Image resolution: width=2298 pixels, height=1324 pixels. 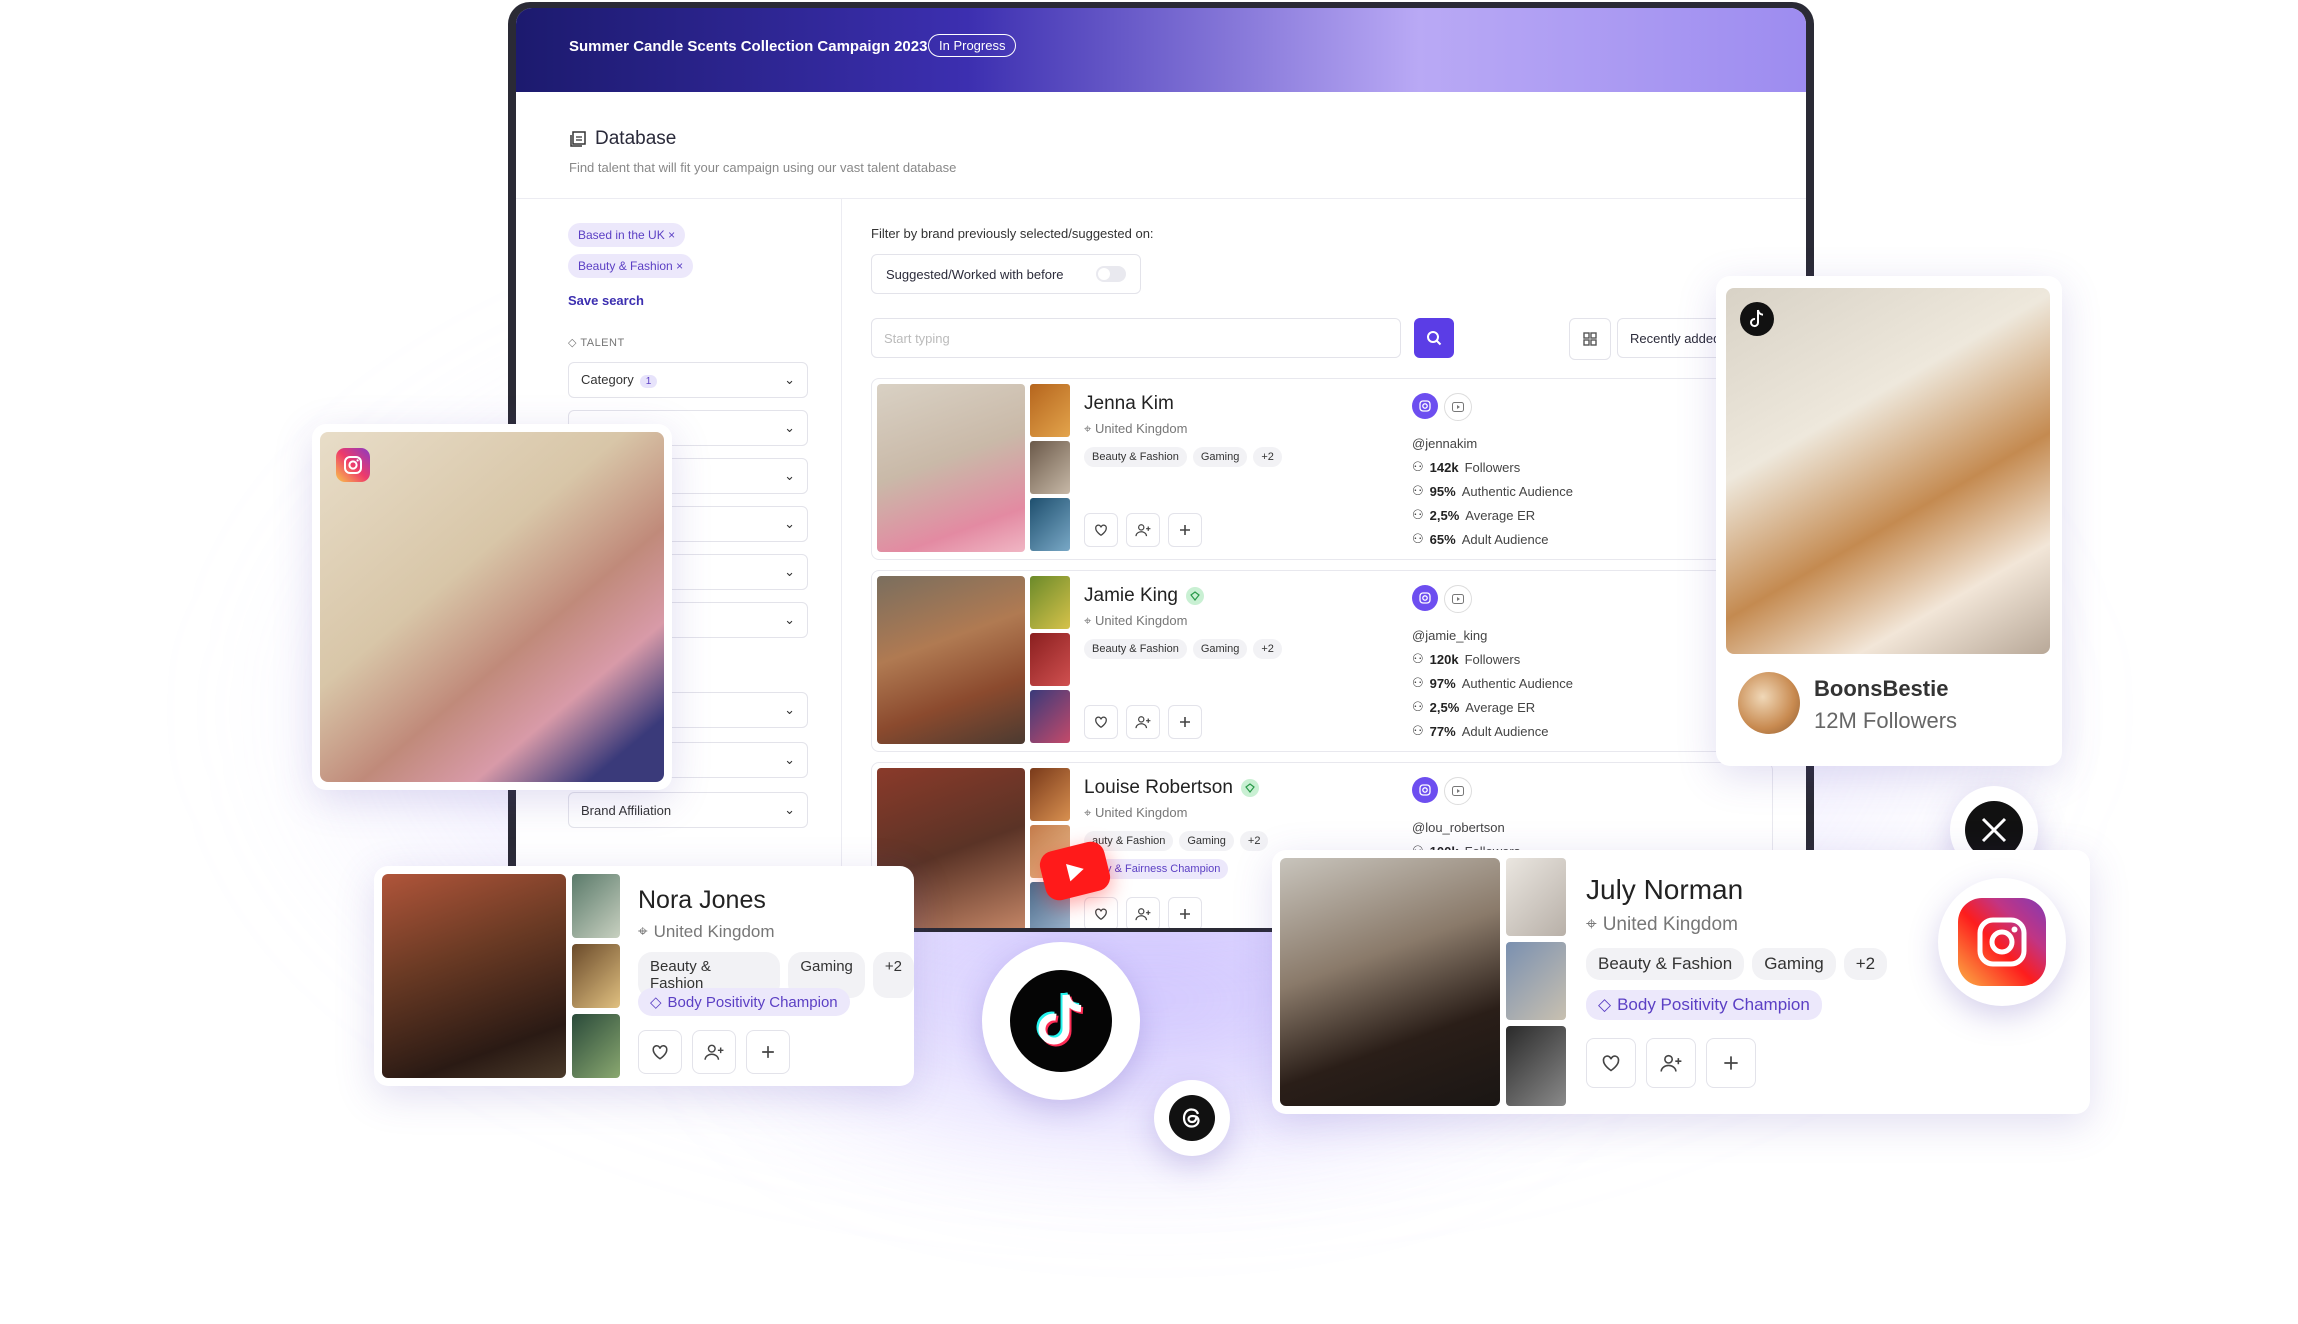 I want to click on instagram-post-card, so click(x=492, y=607).